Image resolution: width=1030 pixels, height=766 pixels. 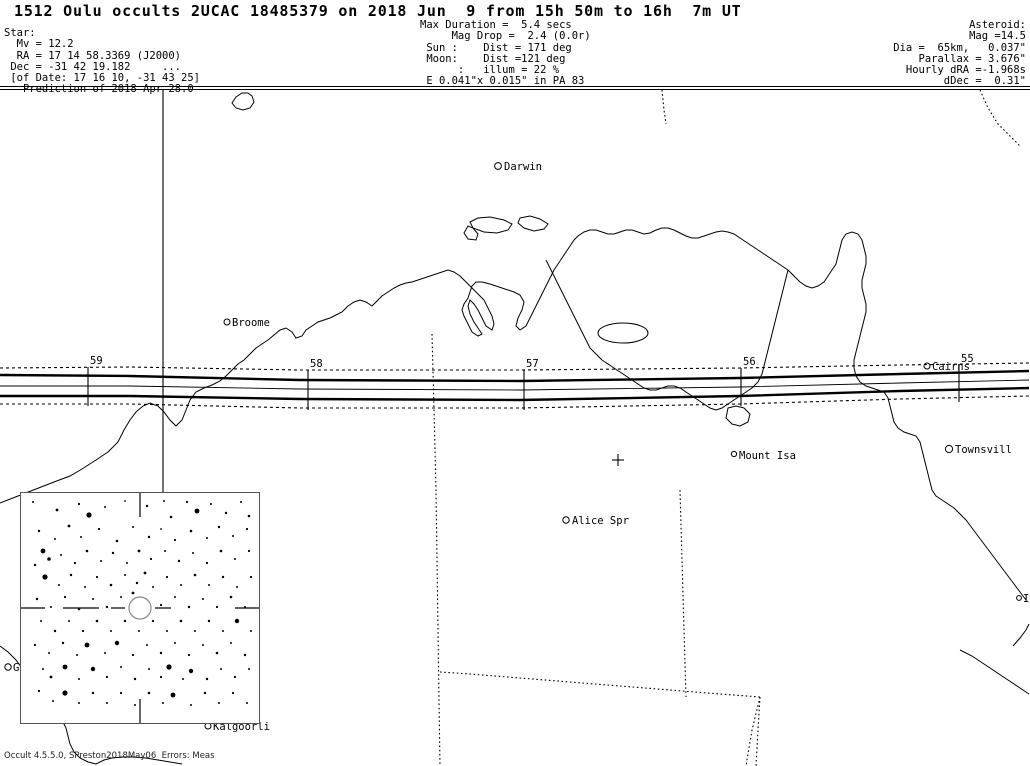 I want to click on map-centre-marker, so click(x=618, y=460).